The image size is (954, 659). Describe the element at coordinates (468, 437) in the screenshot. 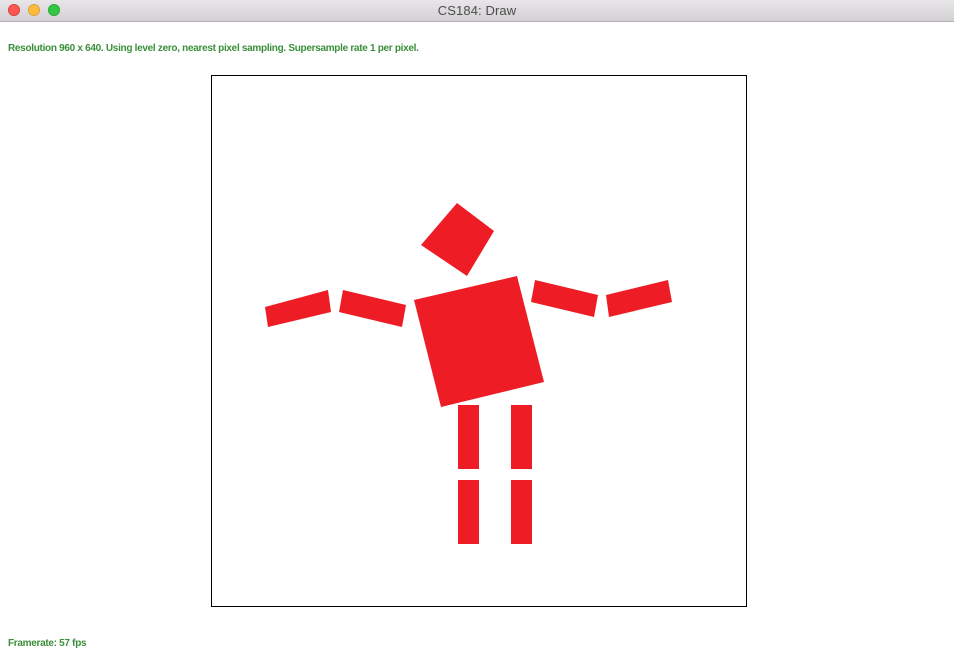

I see `left-thigh-shape` at that location.